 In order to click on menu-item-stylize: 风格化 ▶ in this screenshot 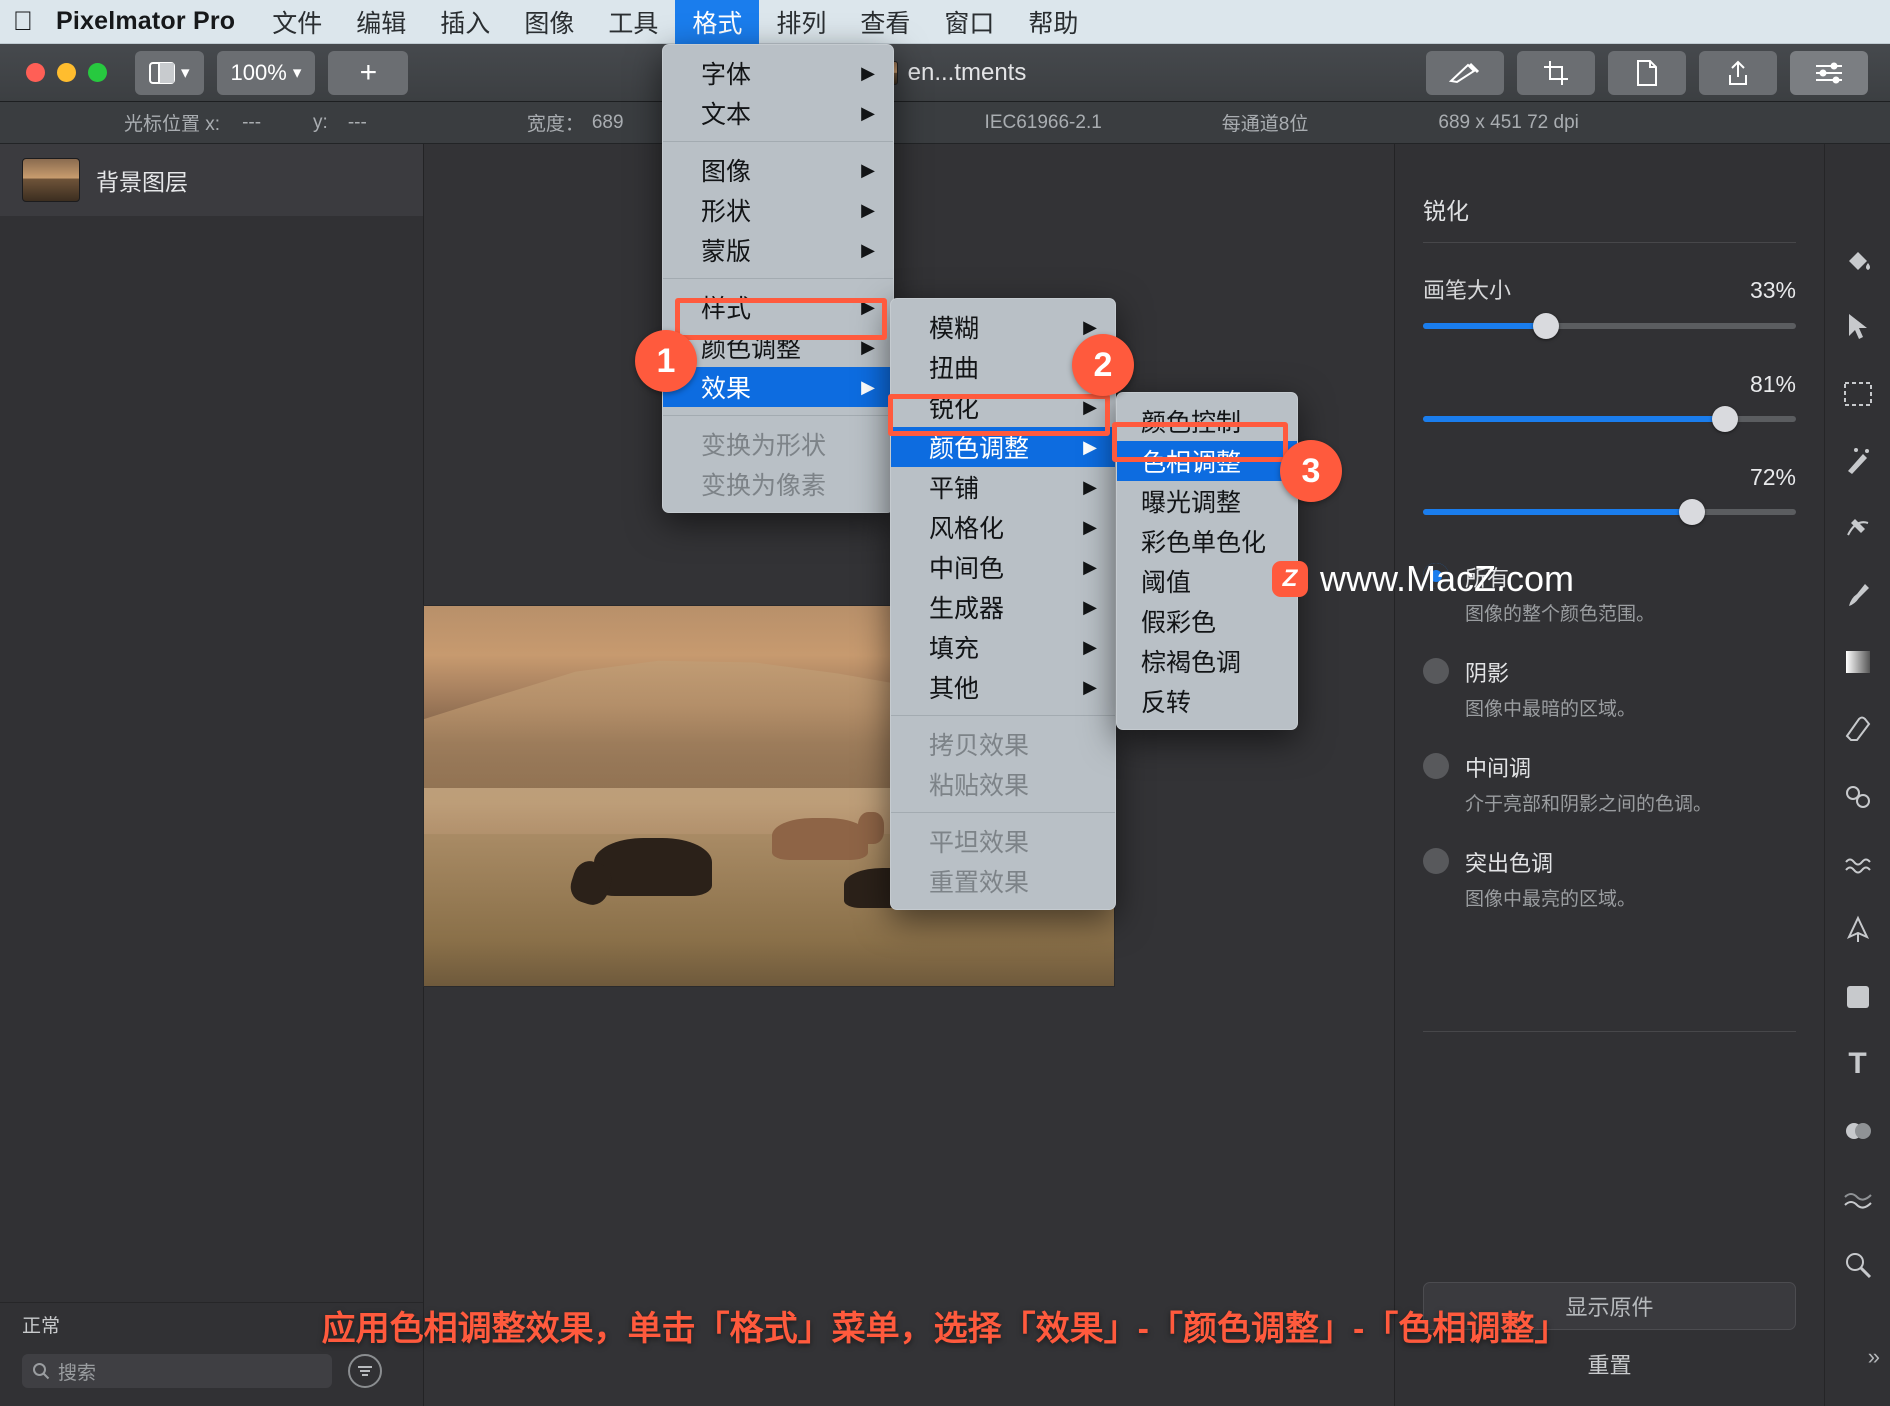, I will do `click(1003, 527)`.